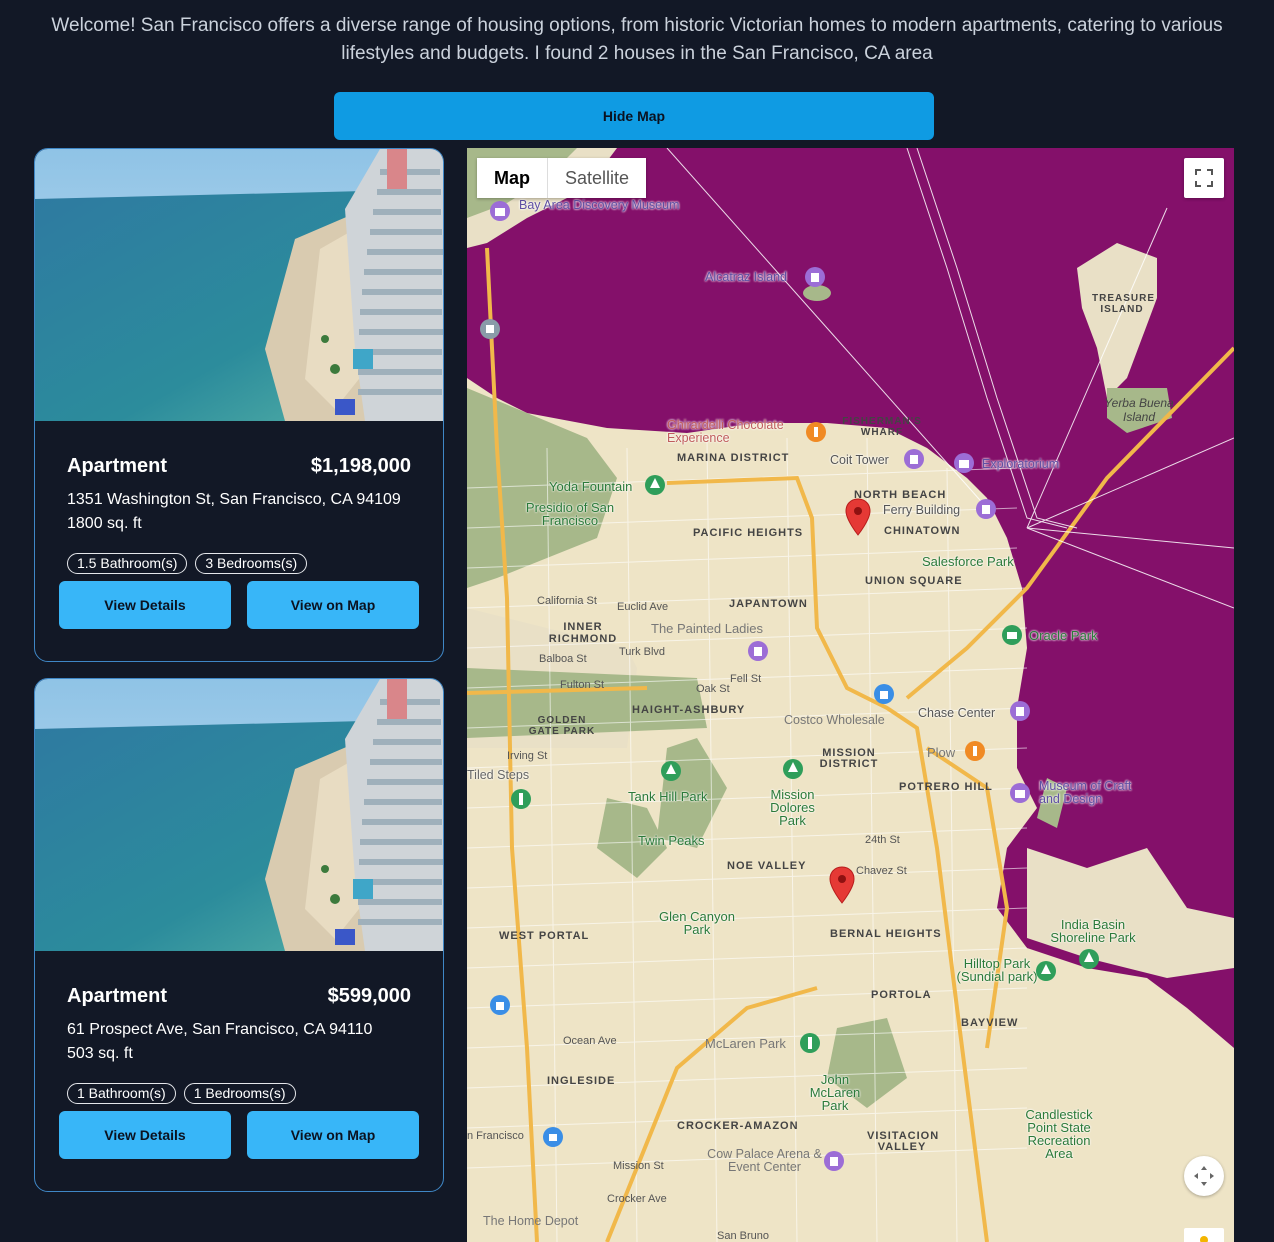 Image resolution: width=1274 pixels, height=1242 pixels. I want to click on map-label: Plow, so click(941, 752).